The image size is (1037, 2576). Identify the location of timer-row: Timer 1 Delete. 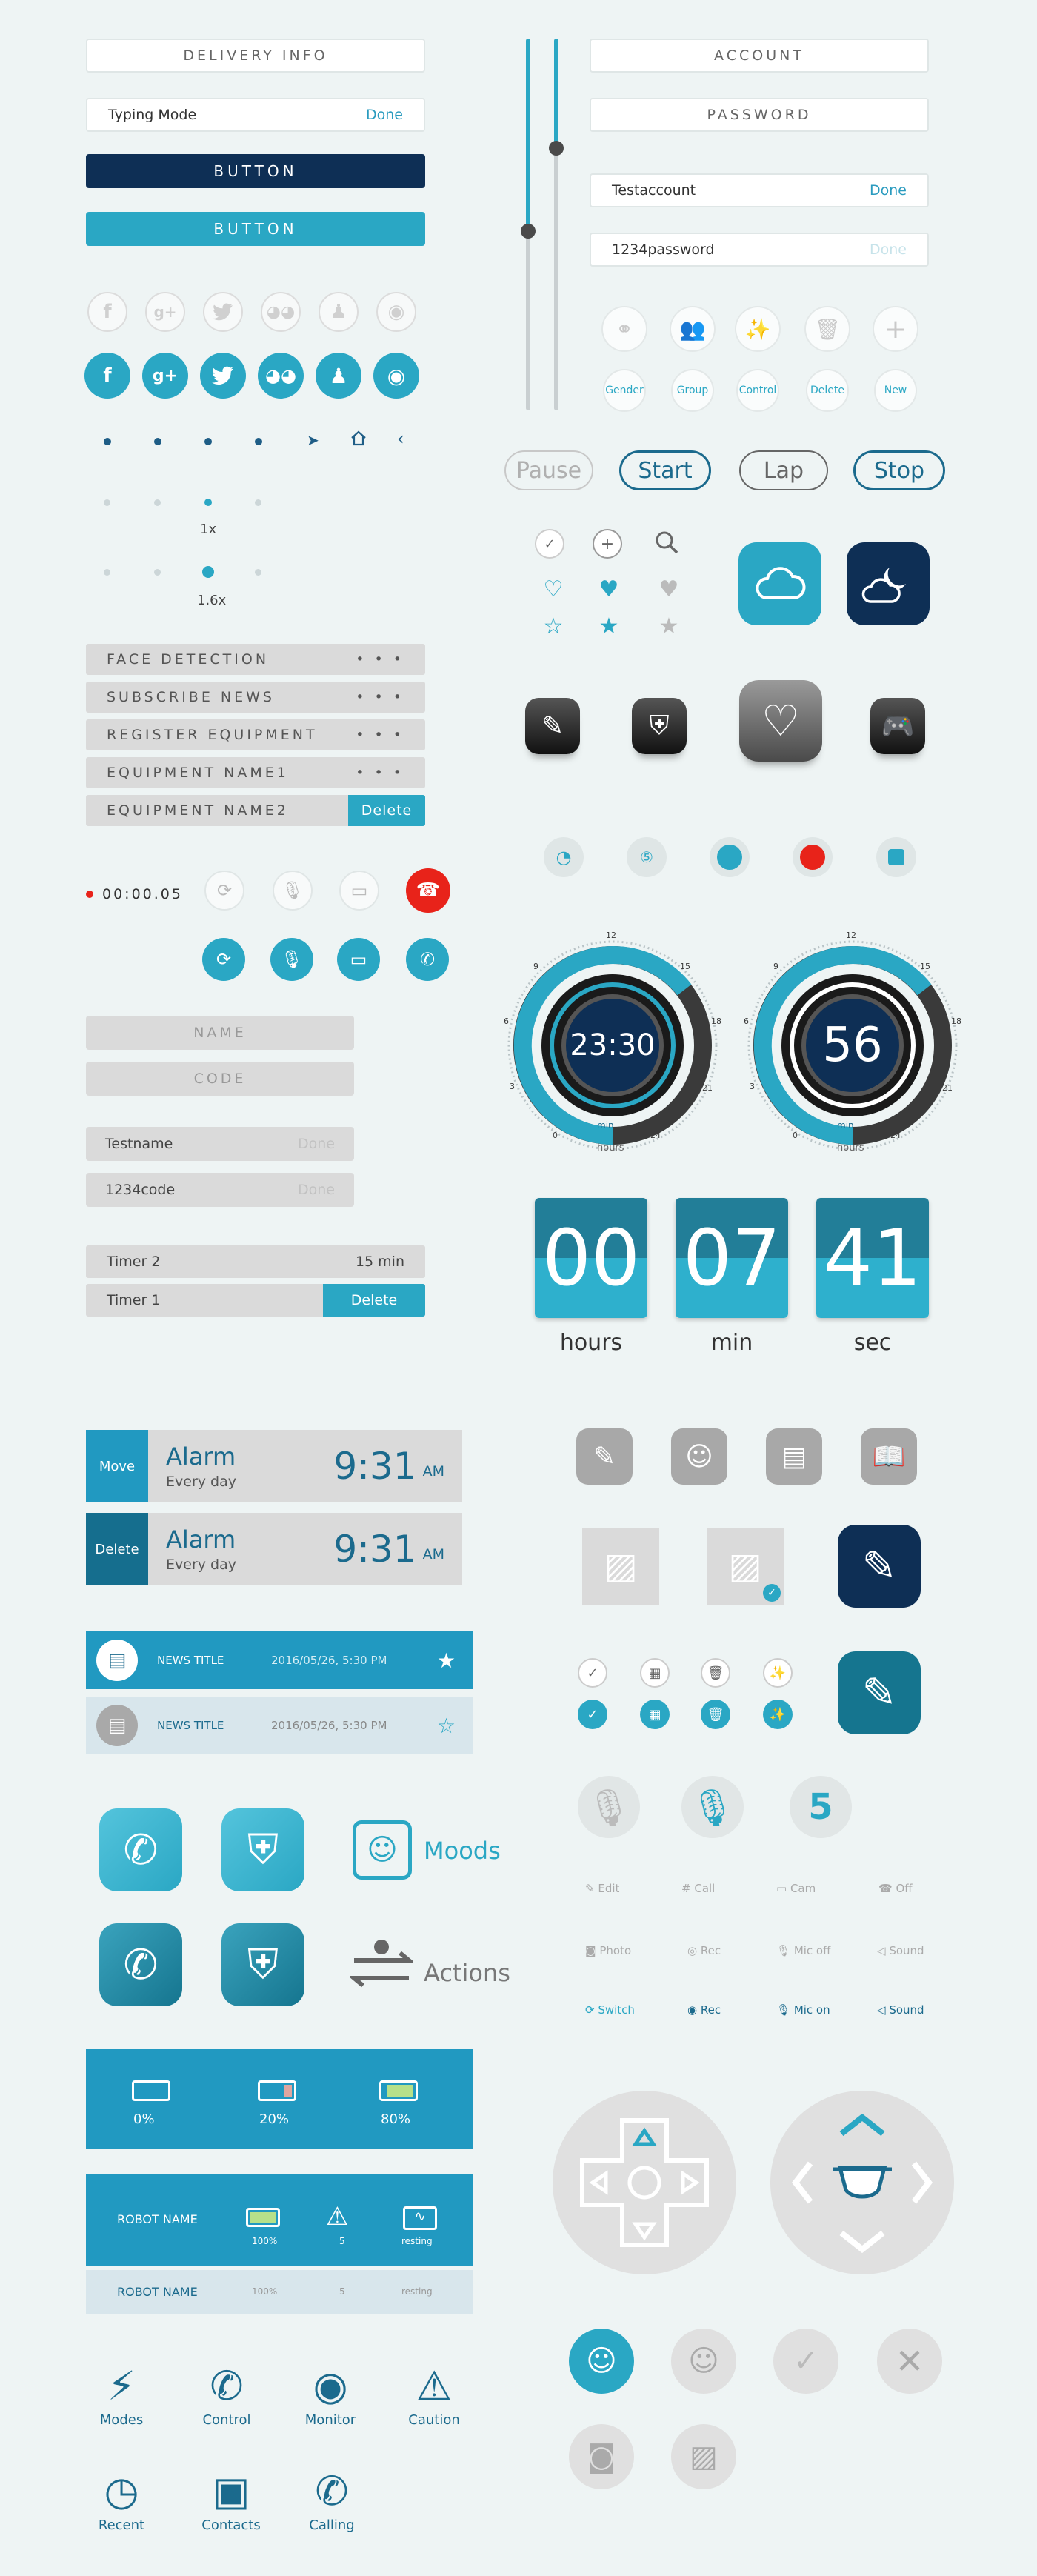
(255, 1300).